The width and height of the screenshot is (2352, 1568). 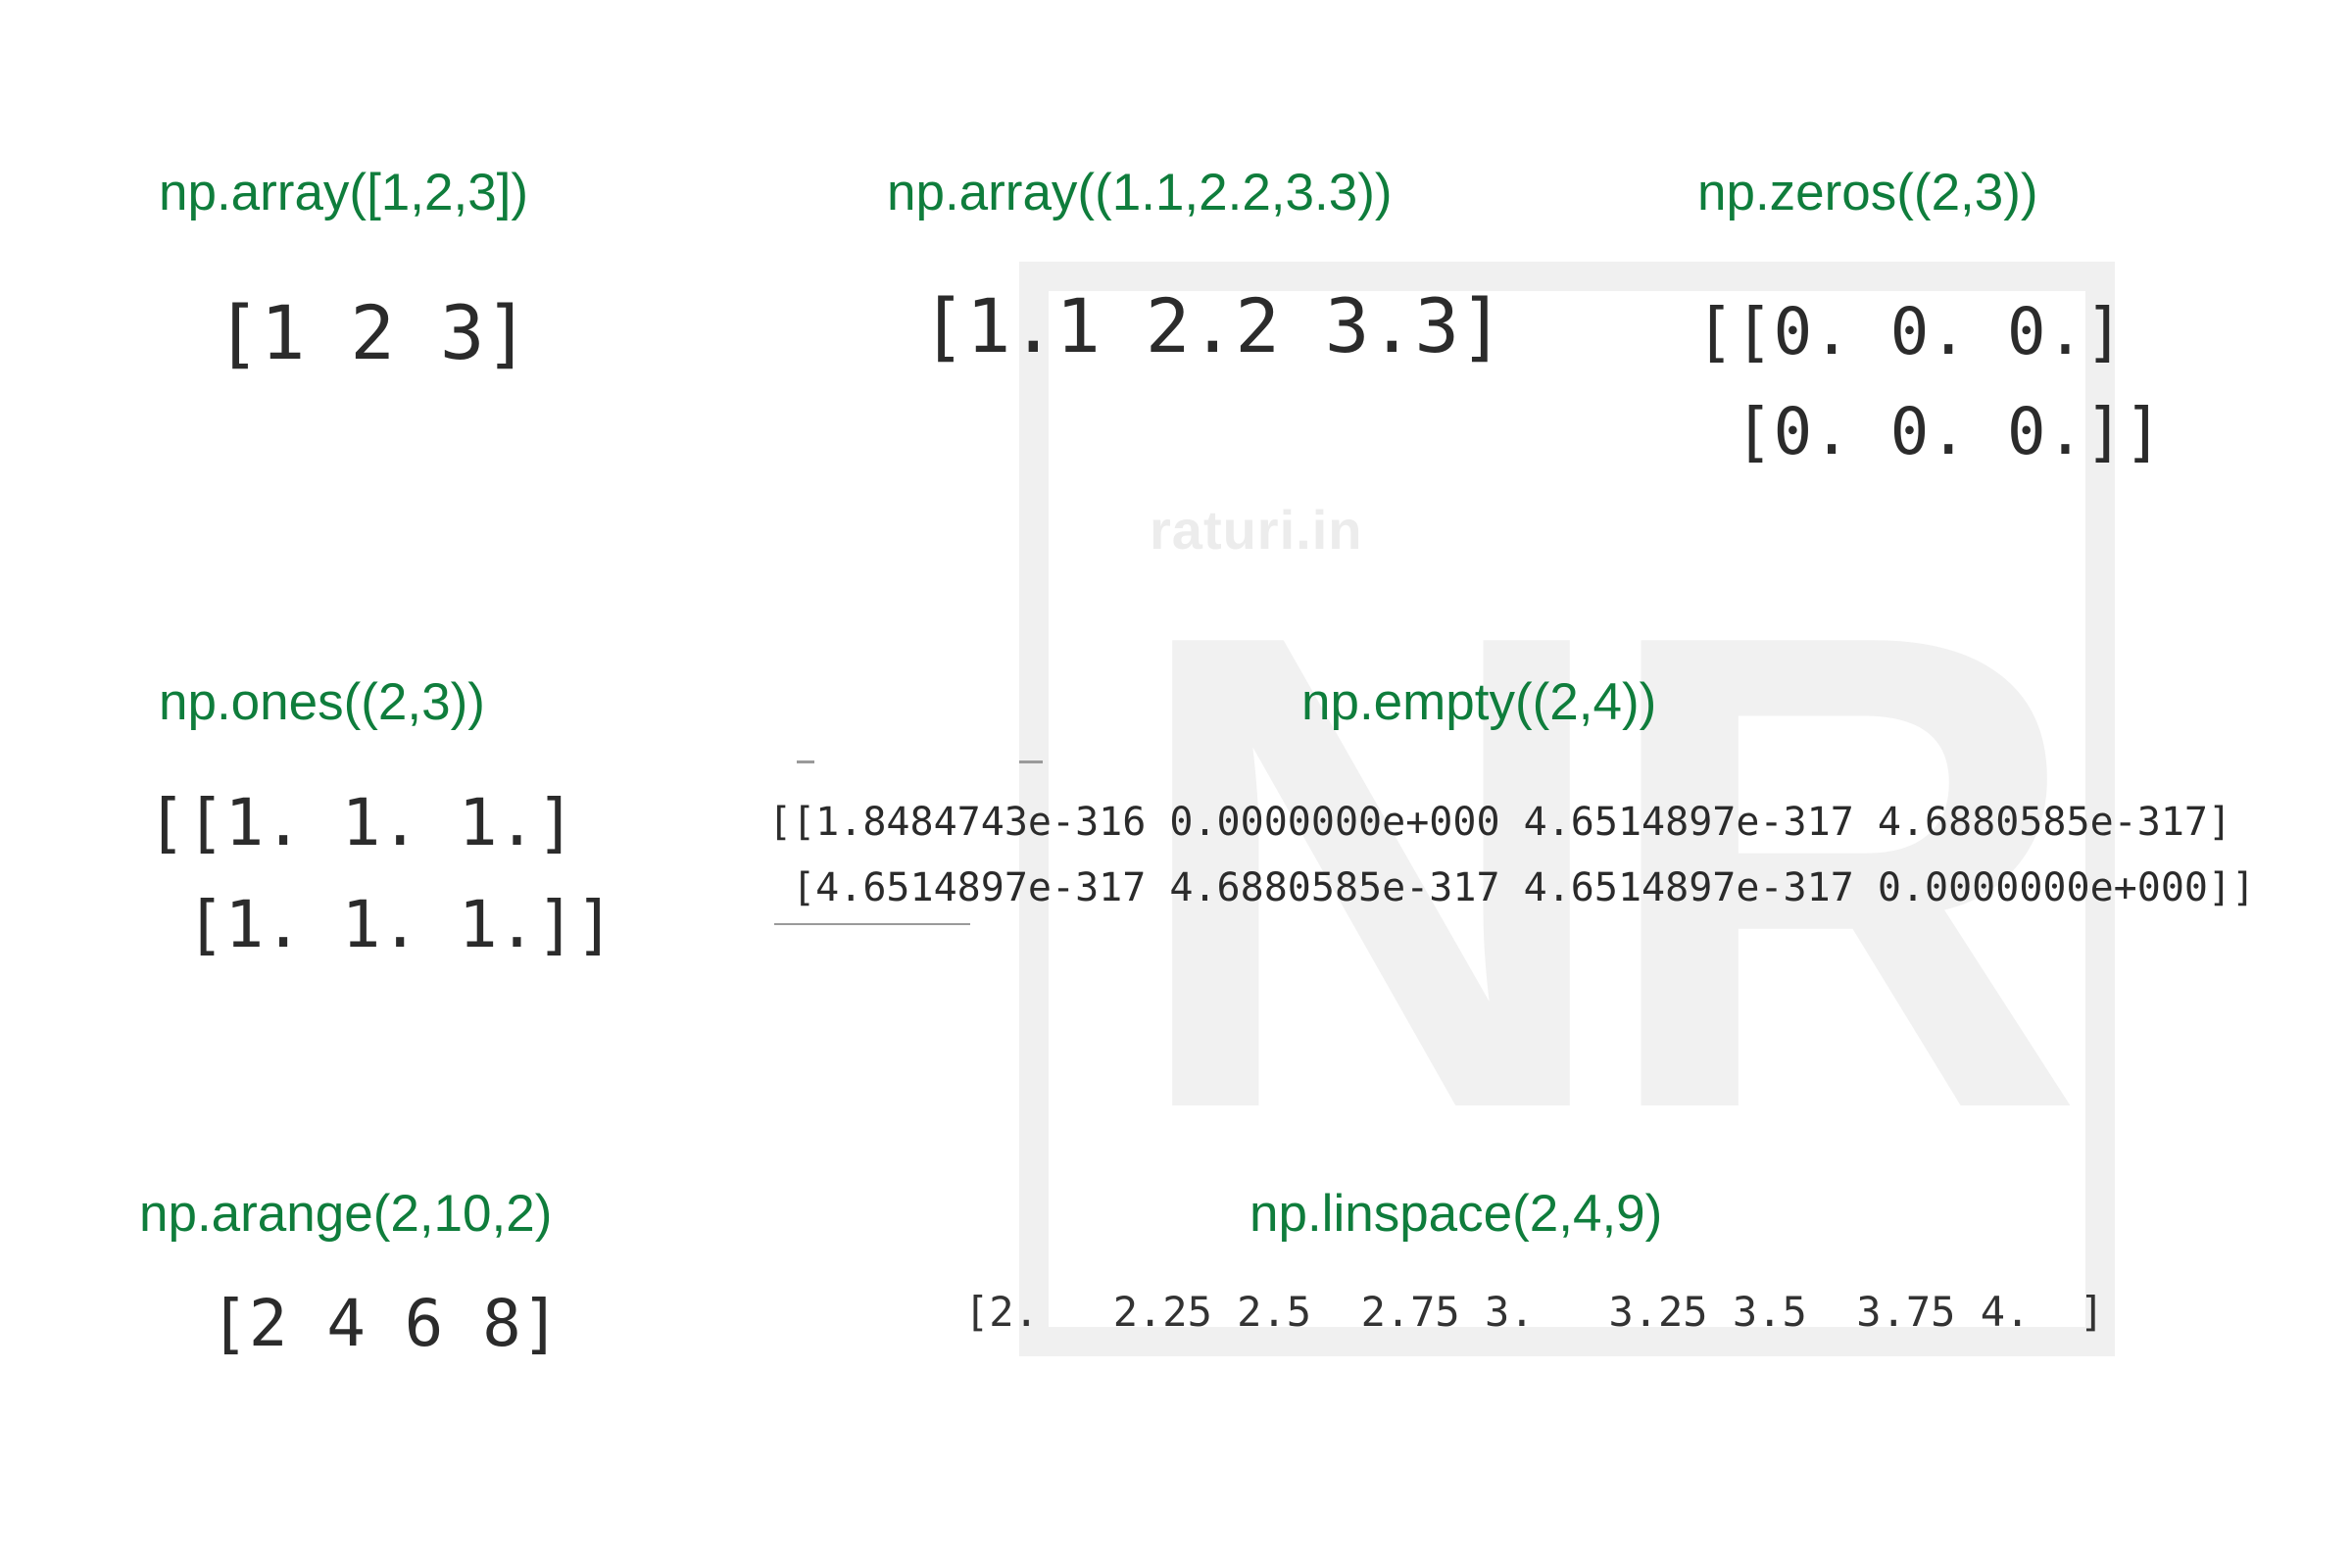 What do you see at coordinates (322, 702) in the screenshot?
I see `ones-label: np.ones((2,3))` at bounding box center [322, 702].